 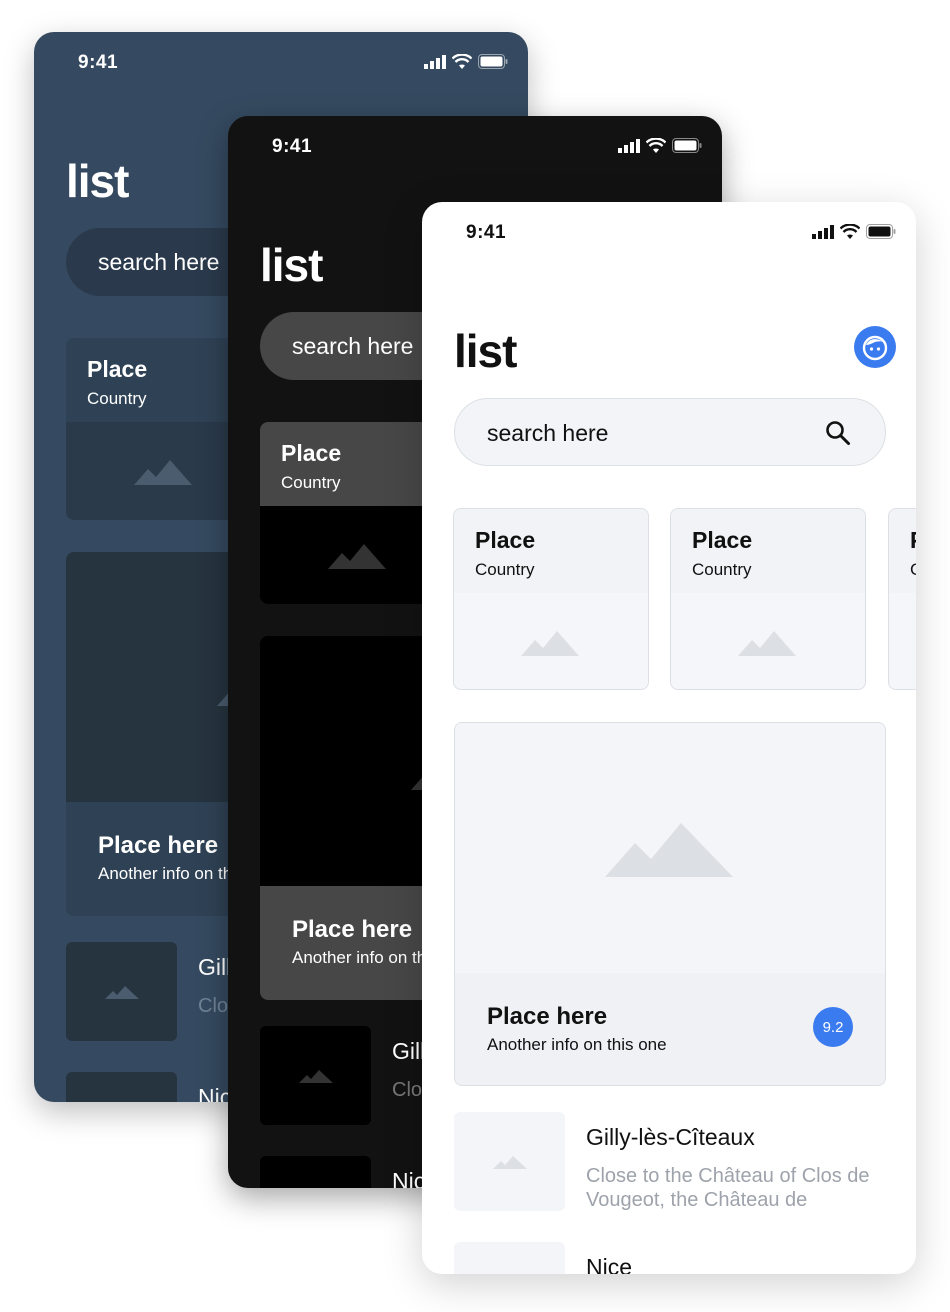 I want to click on list-item-title: Gilly-lès-Cîteaux, so click(x=670, y=1137).